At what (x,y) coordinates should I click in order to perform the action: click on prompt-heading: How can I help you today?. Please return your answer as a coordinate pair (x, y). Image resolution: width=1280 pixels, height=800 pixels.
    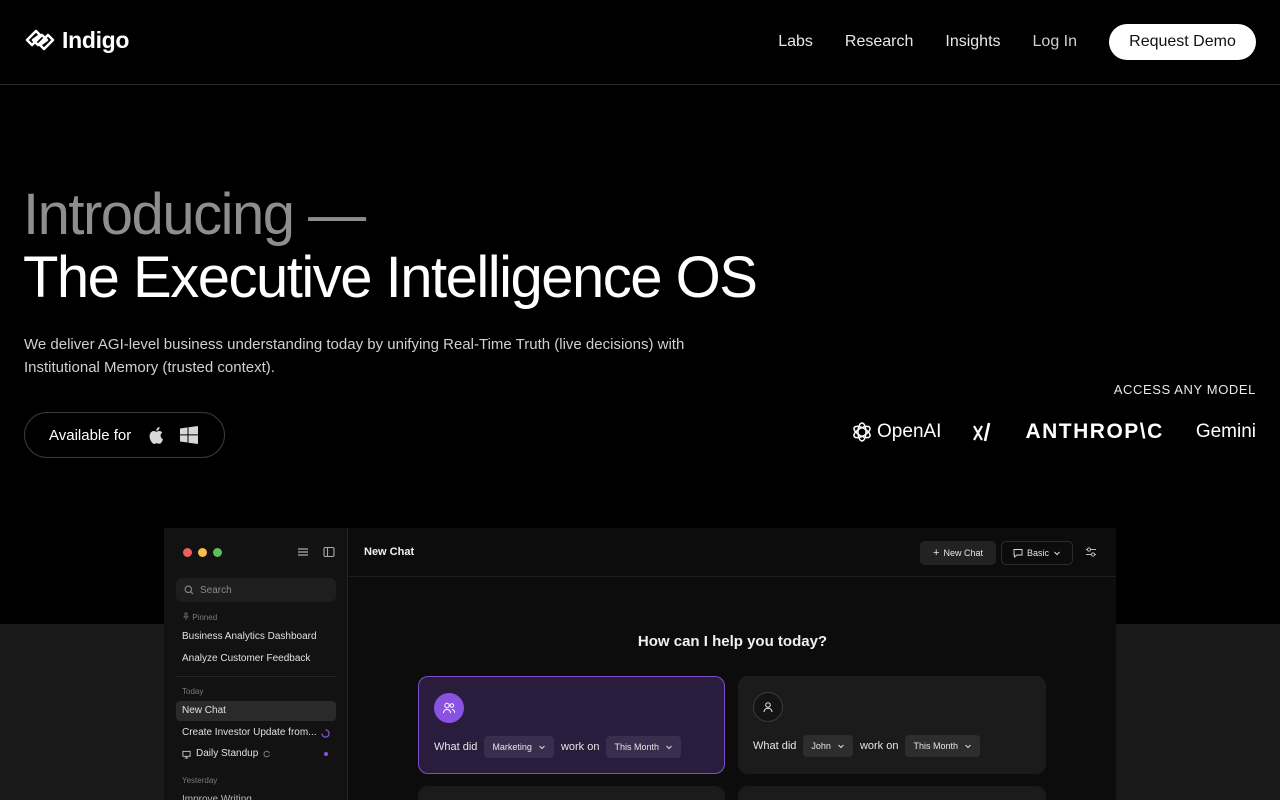
    Looking at the image, I should click on (732, 641).